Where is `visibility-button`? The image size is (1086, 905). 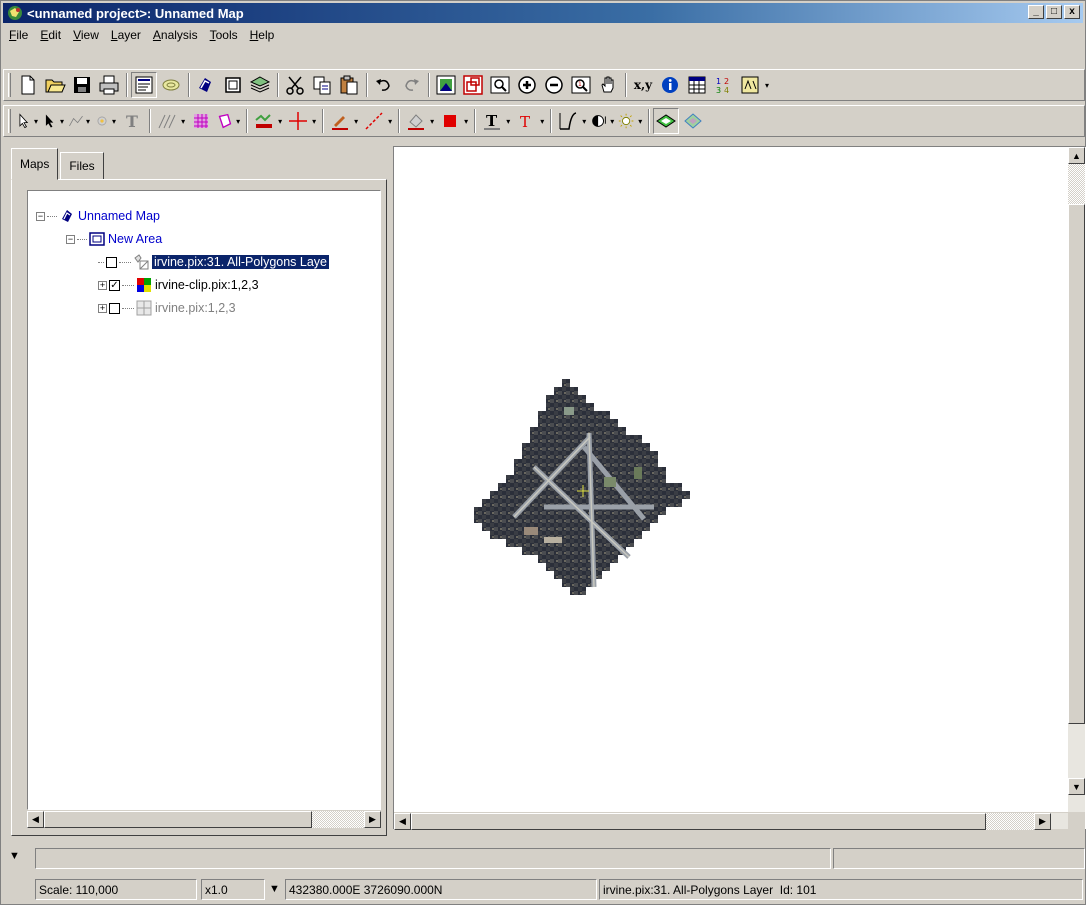
visibility-button is located at coordinates (666, 121).